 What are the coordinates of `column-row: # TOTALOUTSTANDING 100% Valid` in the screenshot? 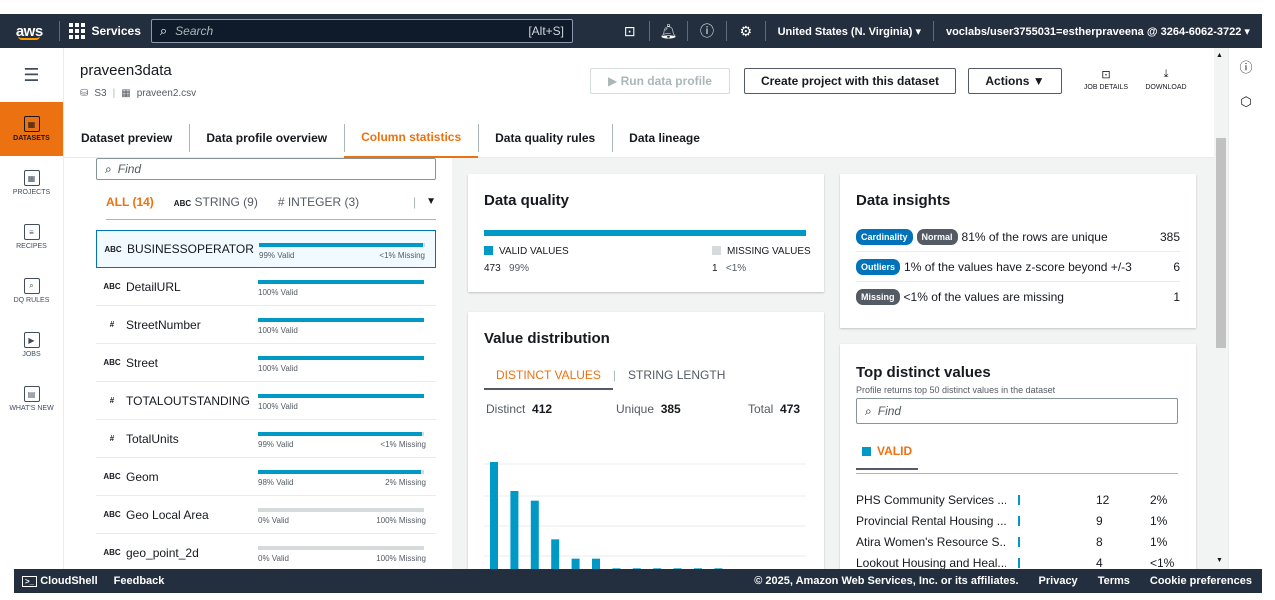 It's located at (266, 401).